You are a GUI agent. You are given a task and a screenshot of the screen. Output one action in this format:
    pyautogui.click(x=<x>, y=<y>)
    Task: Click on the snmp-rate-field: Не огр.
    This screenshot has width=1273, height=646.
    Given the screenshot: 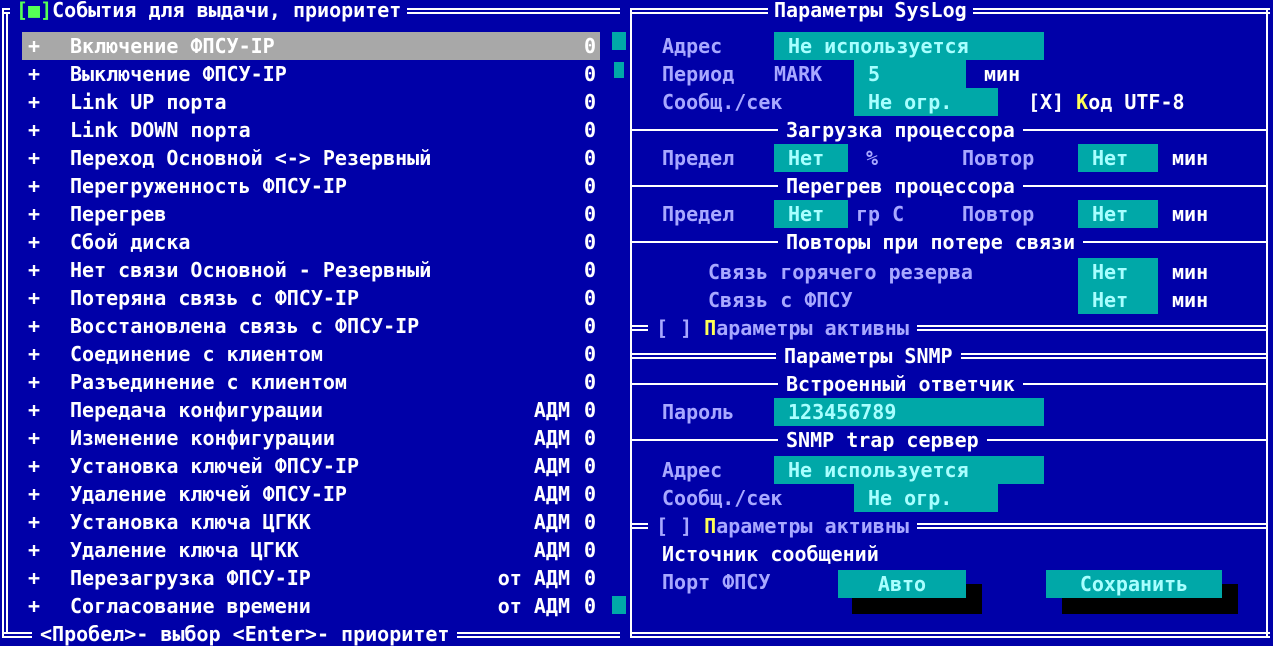 What is the action you would take?
    pyautogui.click(x=926, y=498)
    